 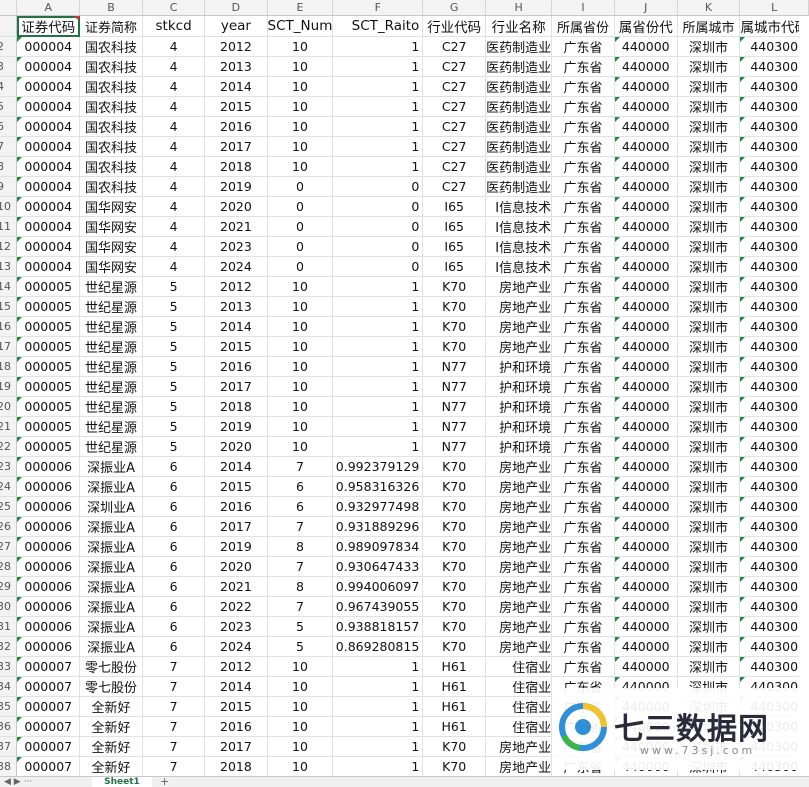 What do you see at coordinates (174, 486) in the screenshot?
I see `table-cell: 6` at bounding box center [174, 486].